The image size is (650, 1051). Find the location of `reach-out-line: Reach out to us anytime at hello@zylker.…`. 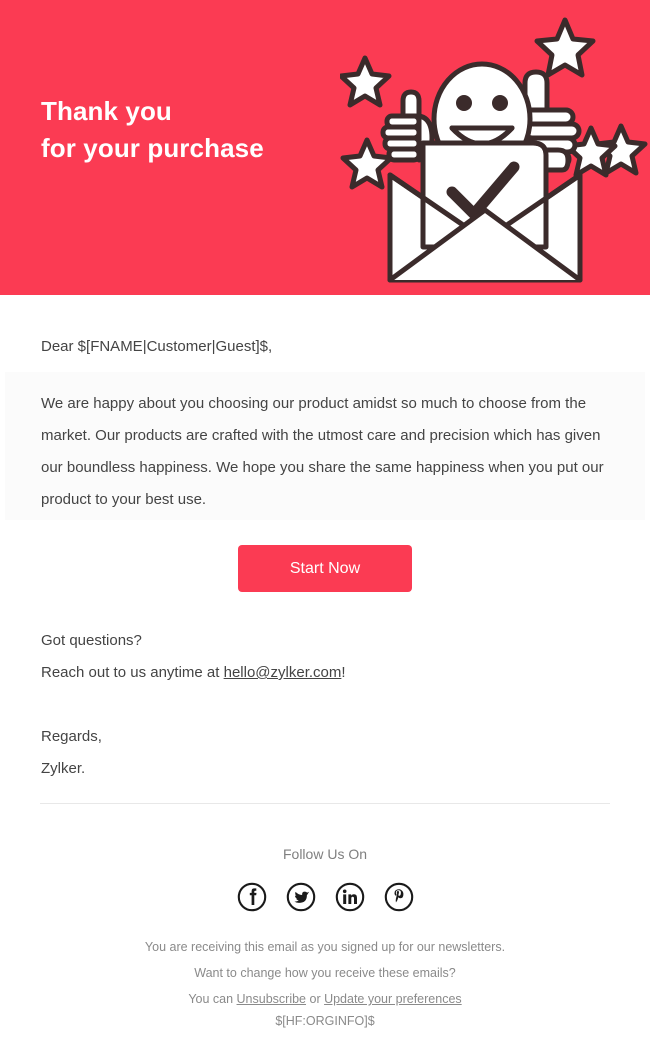

reach-out-line: Reach out to us anytime at hello@zylker.… is located at coordinates (193, 673).